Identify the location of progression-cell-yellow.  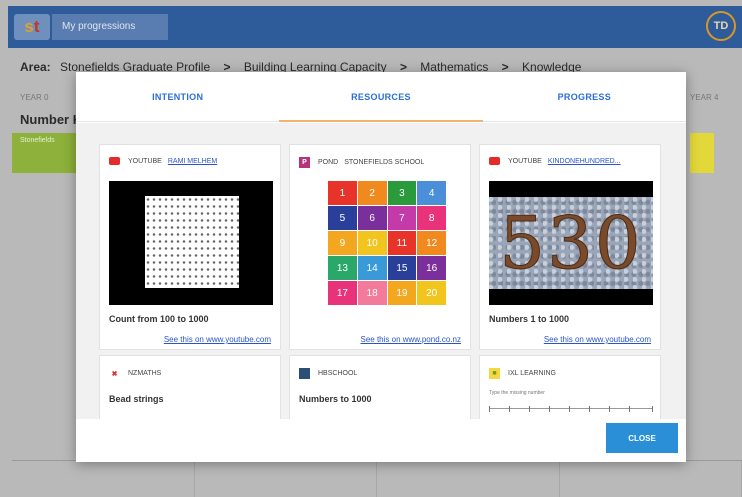
(702, 153).